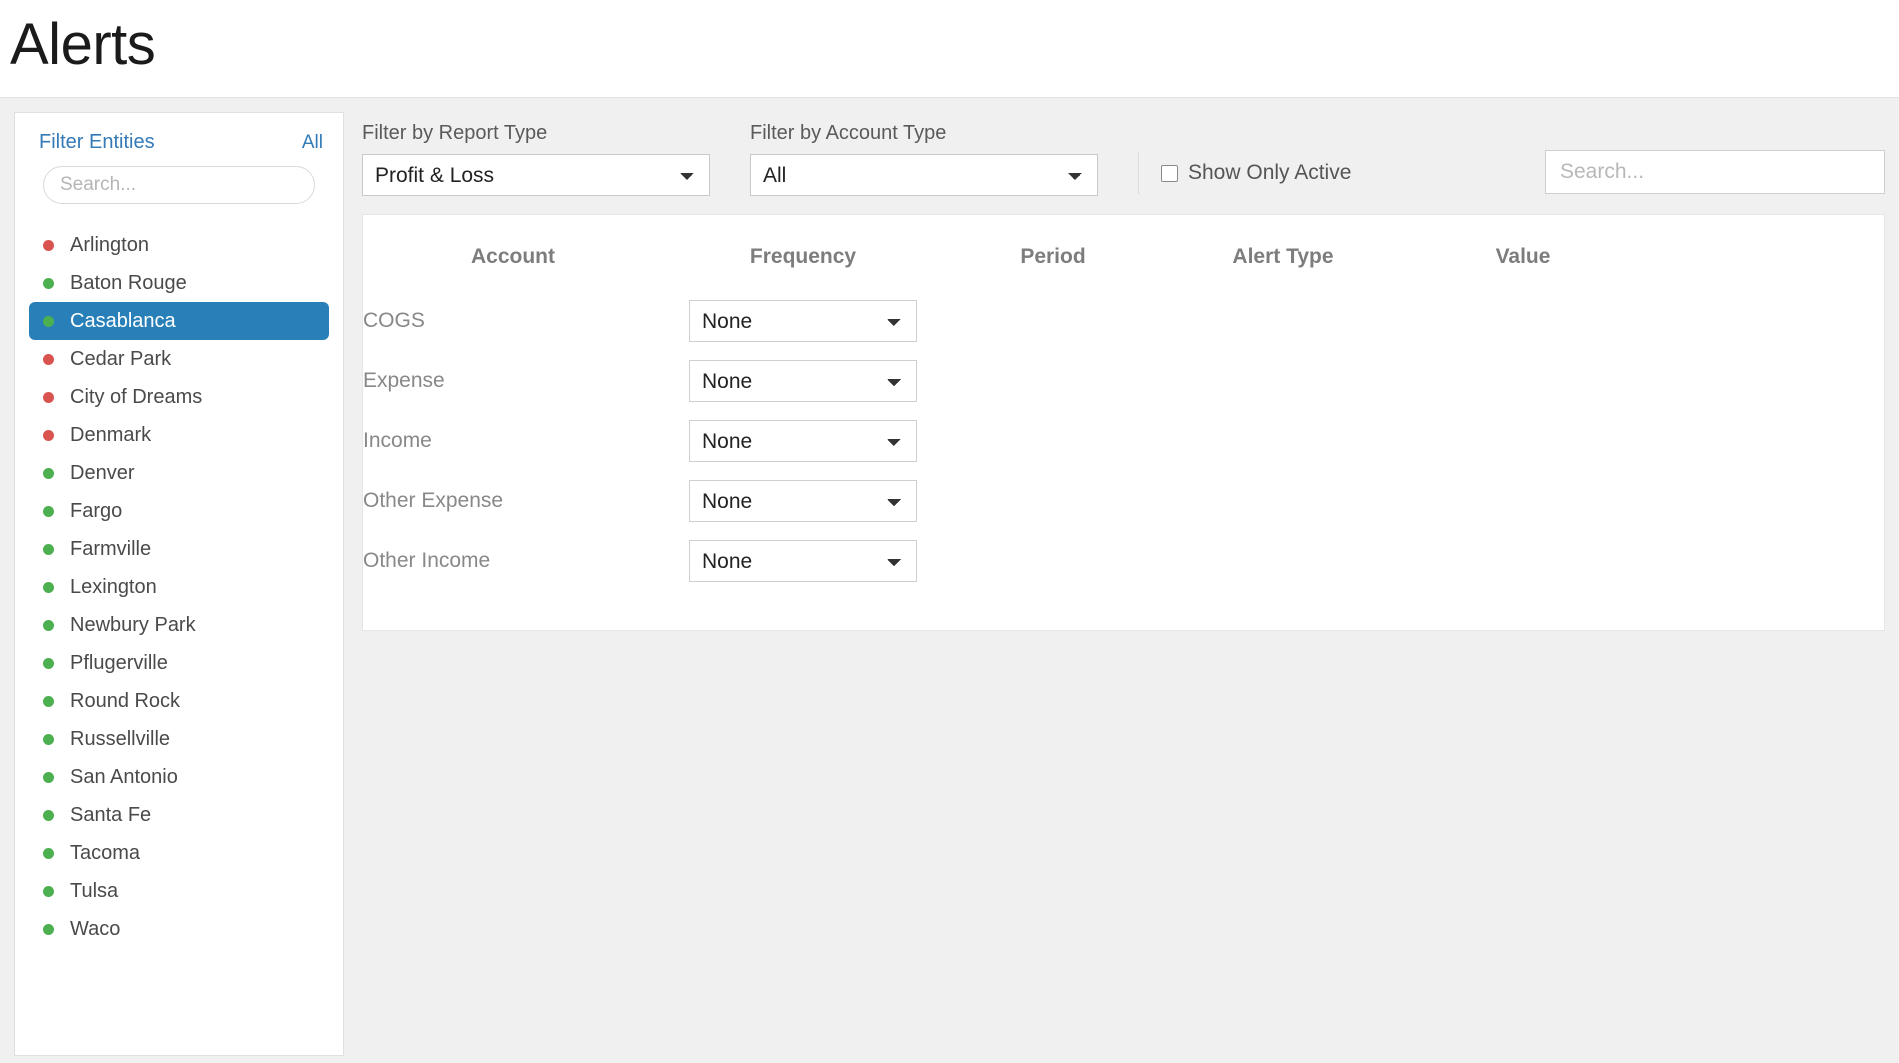  Describe the element at coordinates (179, 587) in the screenshot. I see `entity-list-item: Lexington` at that location.